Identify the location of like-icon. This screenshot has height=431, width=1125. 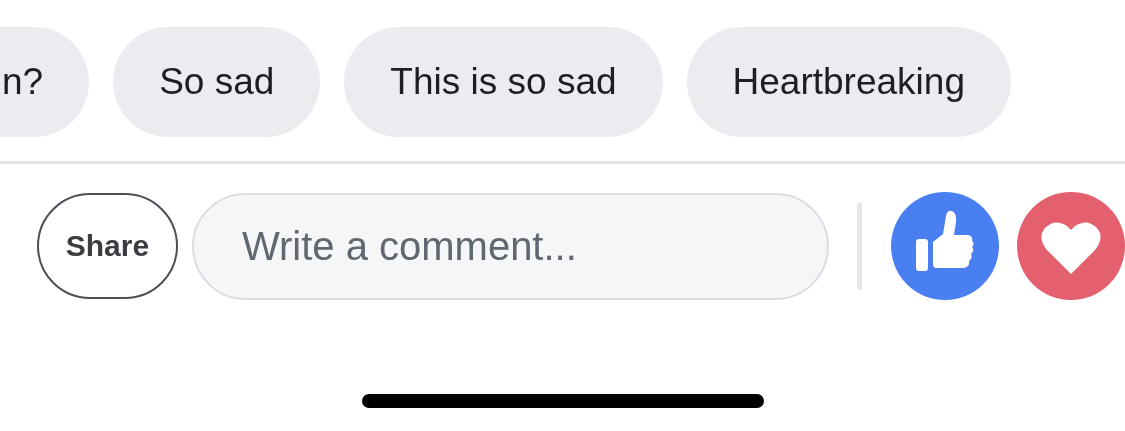
(945, 246).